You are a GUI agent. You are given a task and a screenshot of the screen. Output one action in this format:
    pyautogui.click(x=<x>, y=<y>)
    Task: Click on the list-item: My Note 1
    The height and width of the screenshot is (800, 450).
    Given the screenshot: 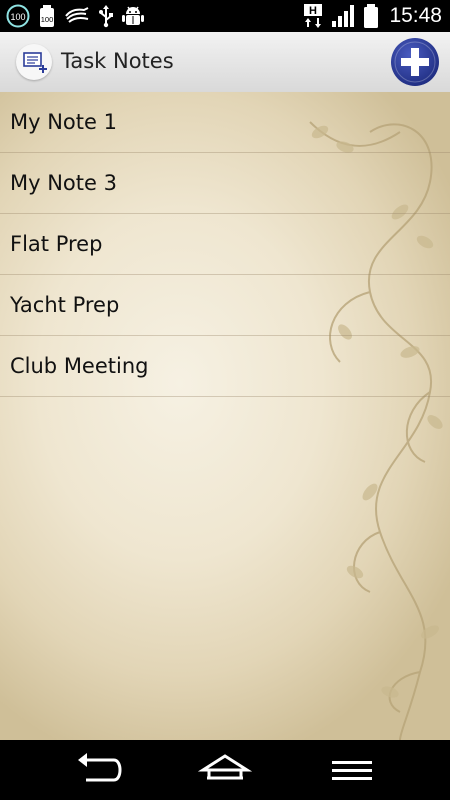 What is the action you would take?
    pyautogui.click(x=225, y=122)
    